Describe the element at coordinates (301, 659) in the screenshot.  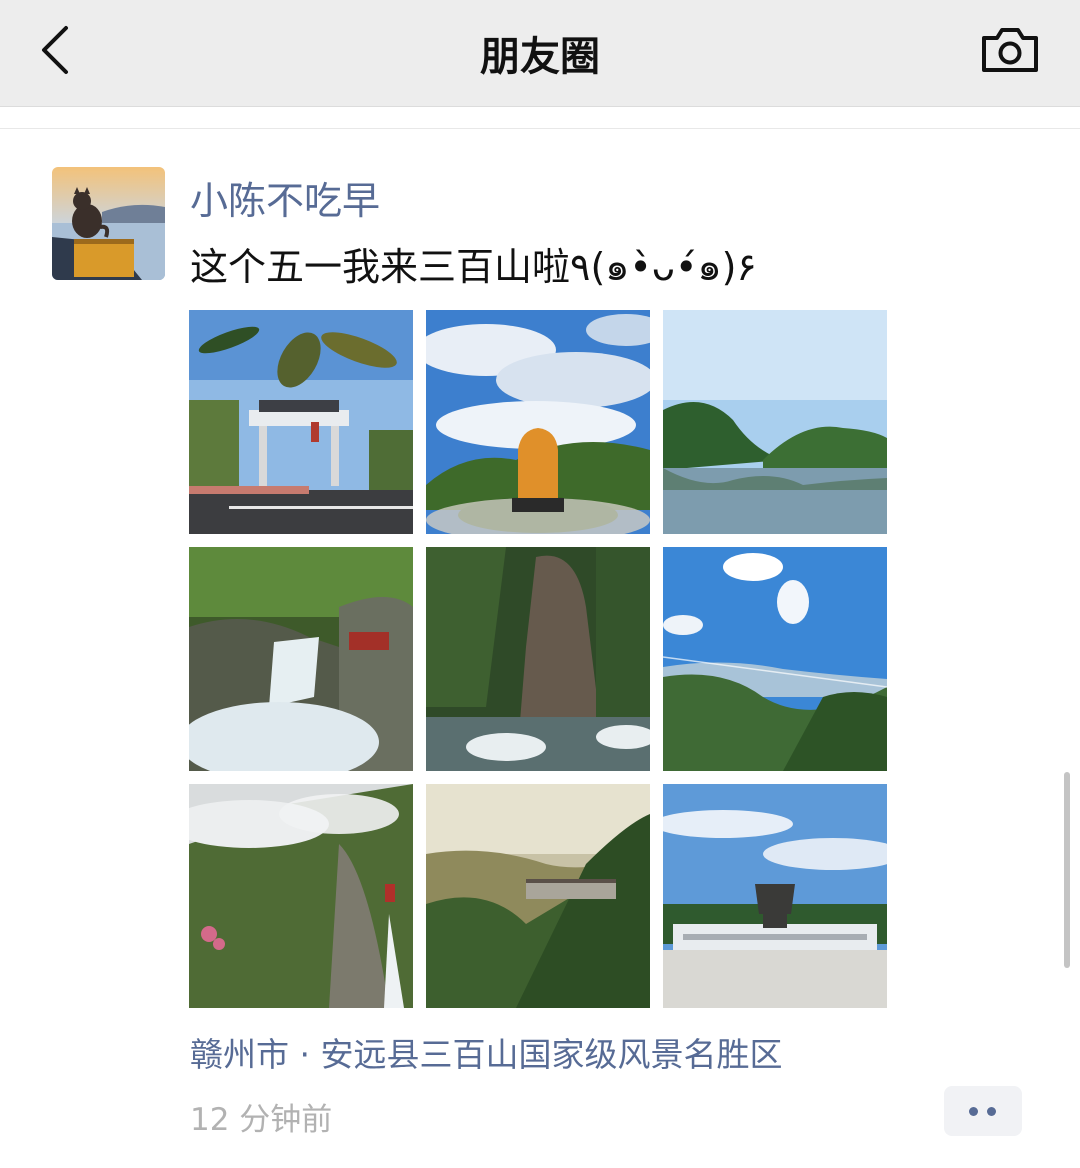
I see `photo-waterfall` at that location.